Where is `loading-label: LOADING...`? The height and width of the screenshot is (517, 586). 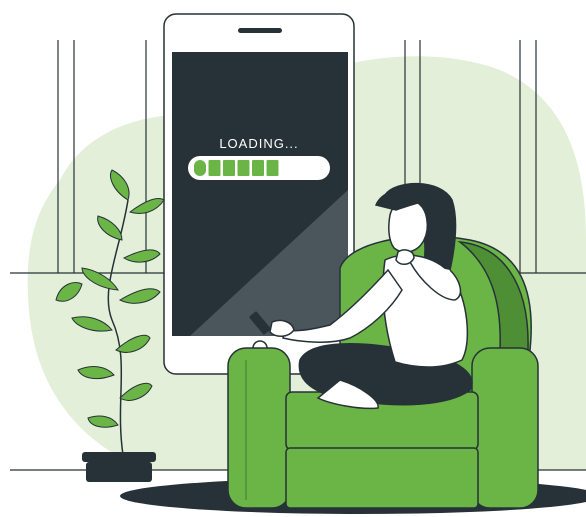
loading-label: LOADING... is located at coordinates (258, 143).